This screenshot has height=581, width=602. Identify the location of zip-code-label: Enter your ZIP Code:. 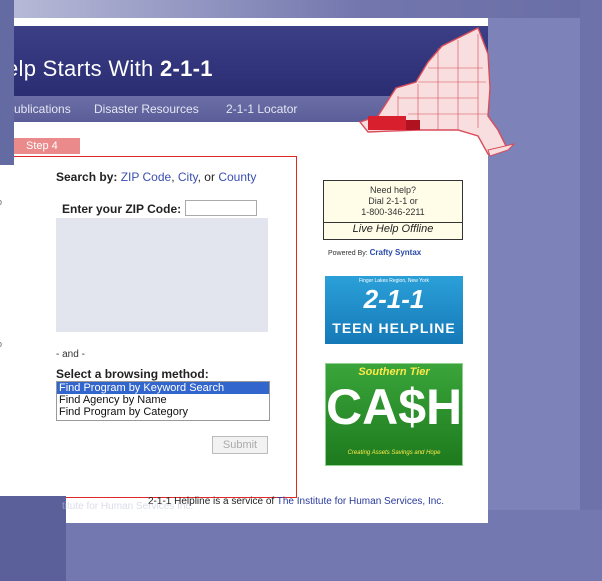
(122, 209).